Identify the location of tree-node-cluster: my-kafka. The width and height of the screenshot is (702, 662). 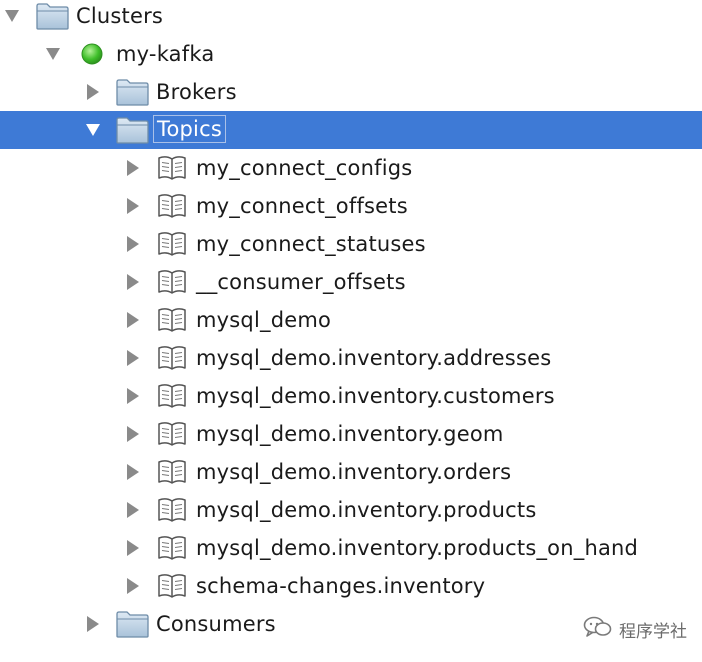
(351, 54).